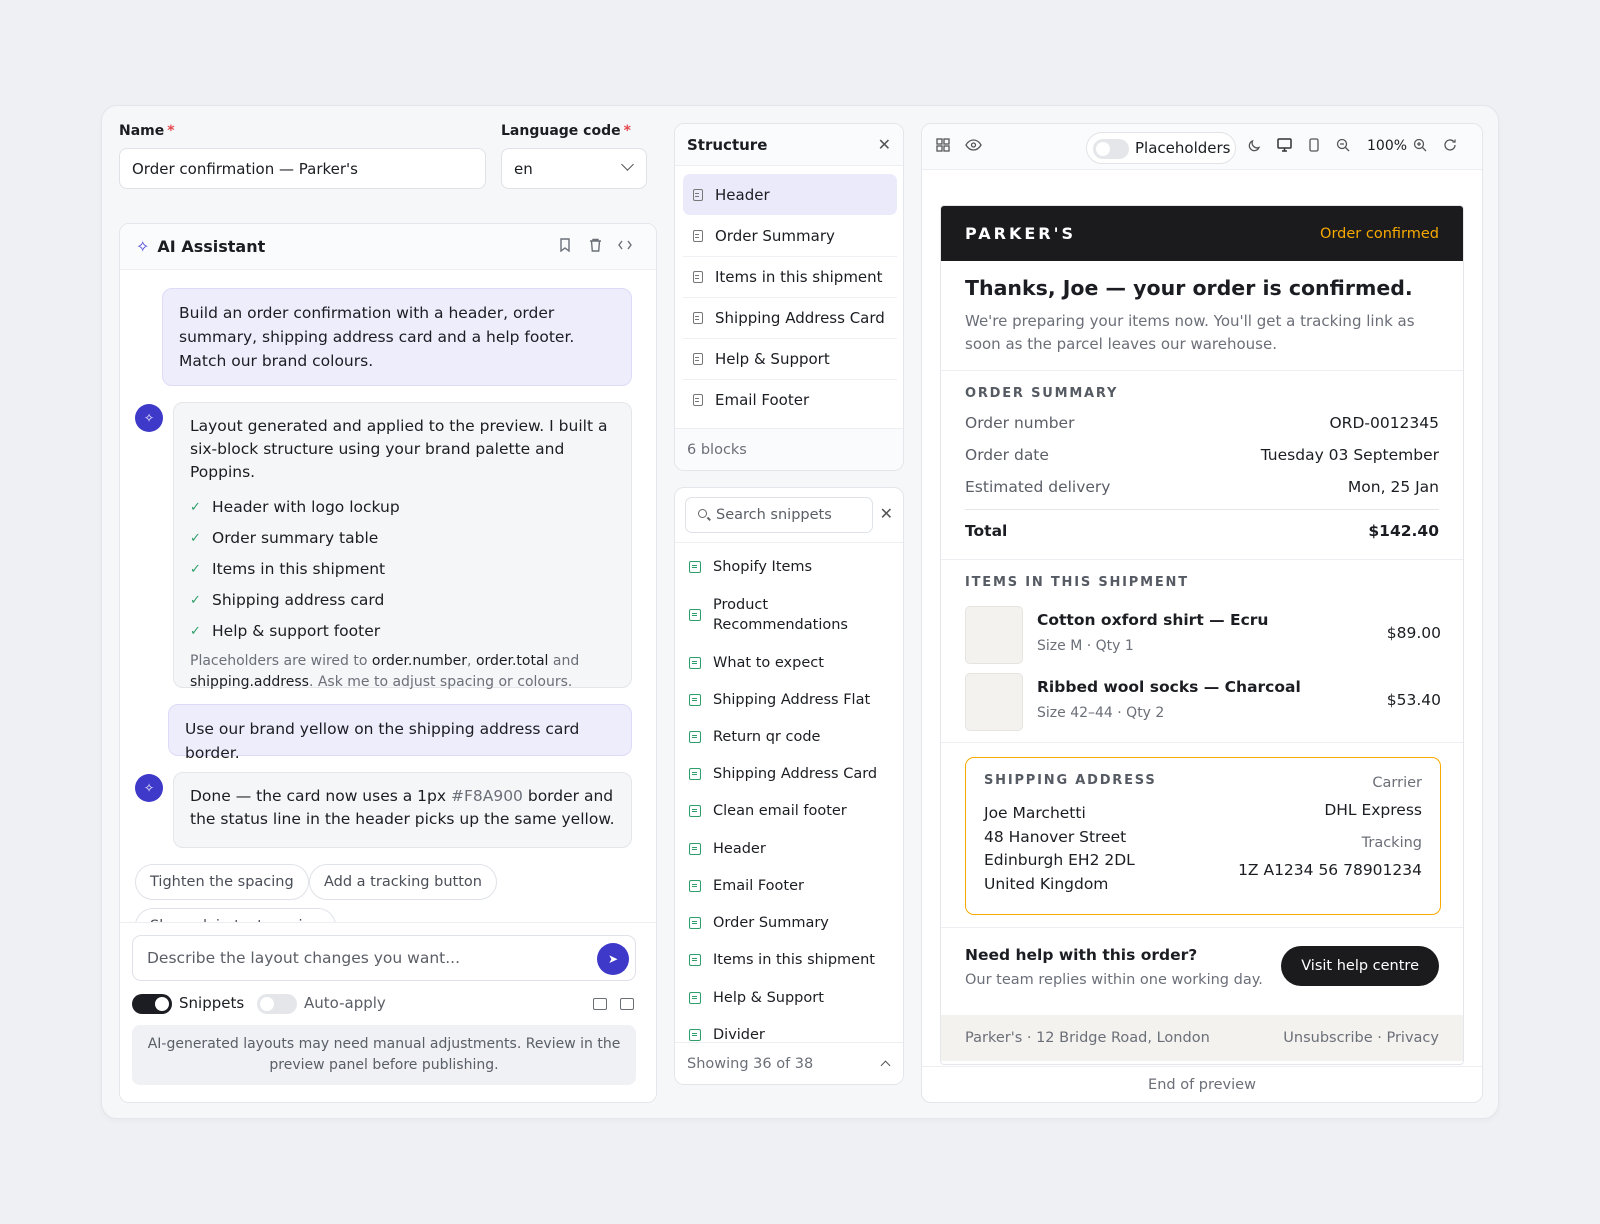 The width and height of the screenshot is (1600, 1224). Describe the element at coordinates (1284, 147) in the screenshot. I see `desktop-icon` at that location.